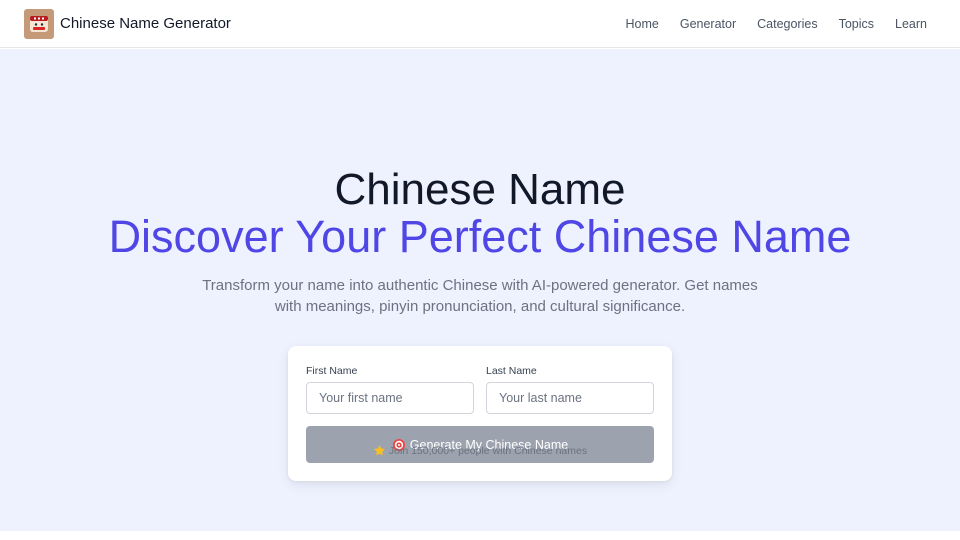 The height and width of the screenshot is (540, 960). What do you see at coordinates (856, 24) in the screenshot?
I see `nav-item-topics: Topics` at bounding box center [856, 24].